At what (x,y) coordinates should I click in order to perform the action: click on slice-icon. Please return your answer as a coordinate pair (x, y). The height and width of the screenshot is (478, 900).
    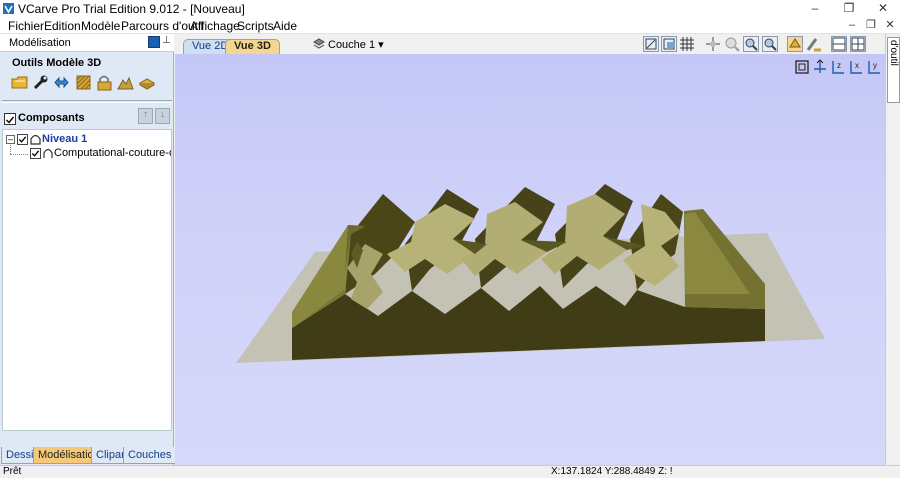
    Looking at the image, I should click on (146, 82).